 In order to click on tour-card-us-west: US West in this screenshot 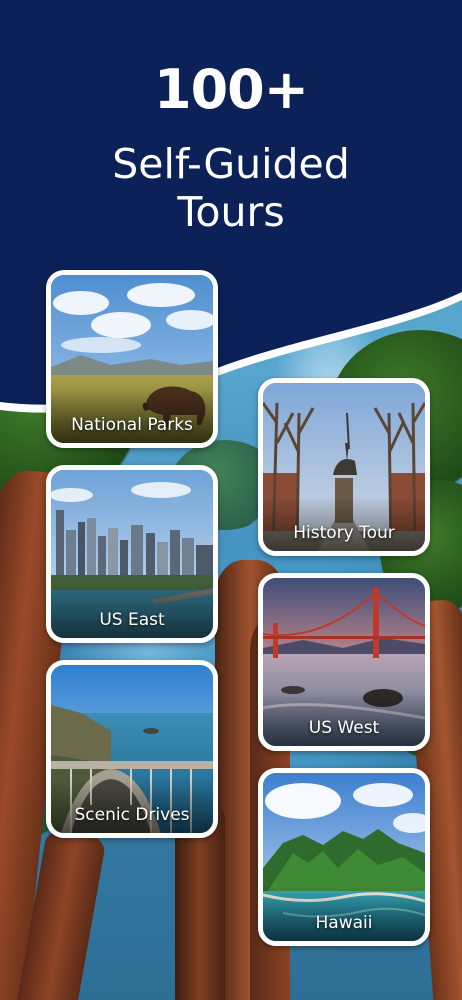, I will do `click(344, 662)`.